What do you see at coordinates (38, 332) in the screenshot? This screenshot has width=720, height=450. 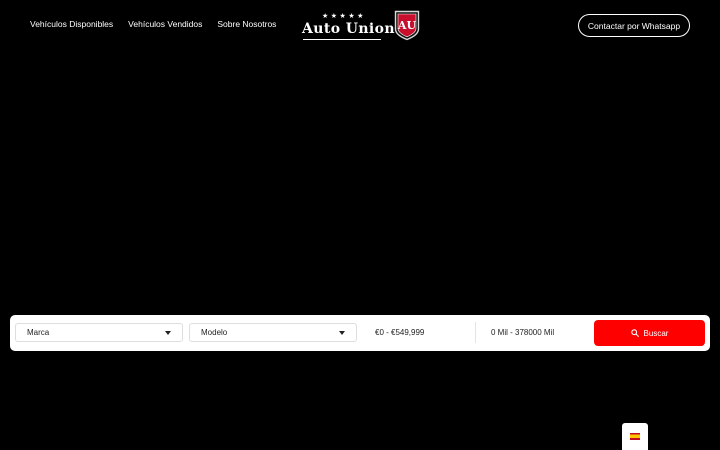 I see `make-select-label: Marca` at bounding box center [38, 332].